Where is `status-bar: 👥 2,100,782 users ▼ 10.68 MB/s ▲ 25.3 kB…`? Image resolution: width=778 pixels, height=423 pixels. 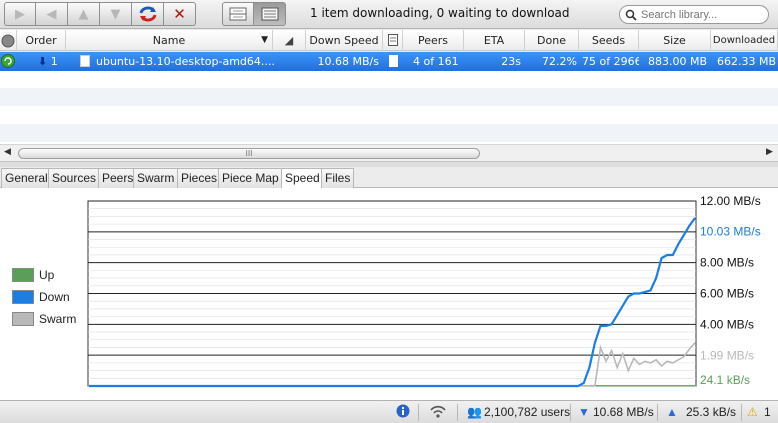 status-bar: 👥 2,100,782 users ▼ 10.68 MB/s ▲ 25.3 kB… is located at coordinates (389, 411).